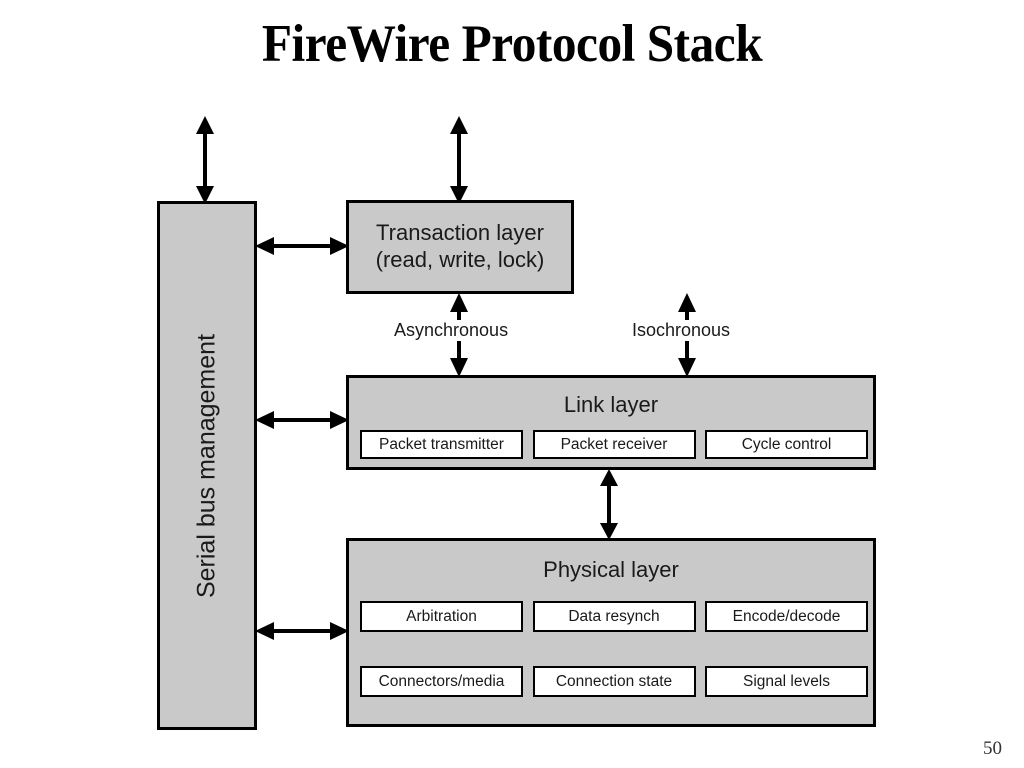 The image size is (1024, 768). Describe the element at coordinates (512, 44) in the screenshot. I see `page-title: FireWire Protocol Stack` at that location.